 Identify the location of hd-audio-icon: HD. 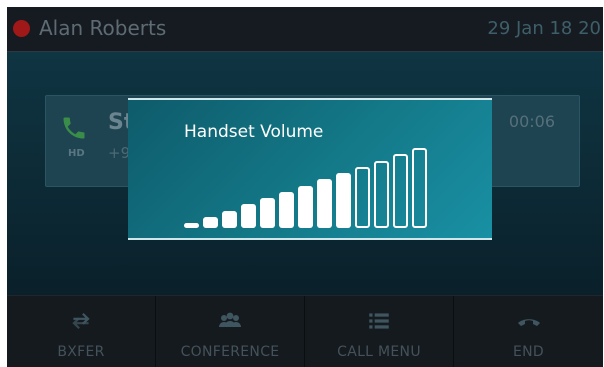
(76, 153).